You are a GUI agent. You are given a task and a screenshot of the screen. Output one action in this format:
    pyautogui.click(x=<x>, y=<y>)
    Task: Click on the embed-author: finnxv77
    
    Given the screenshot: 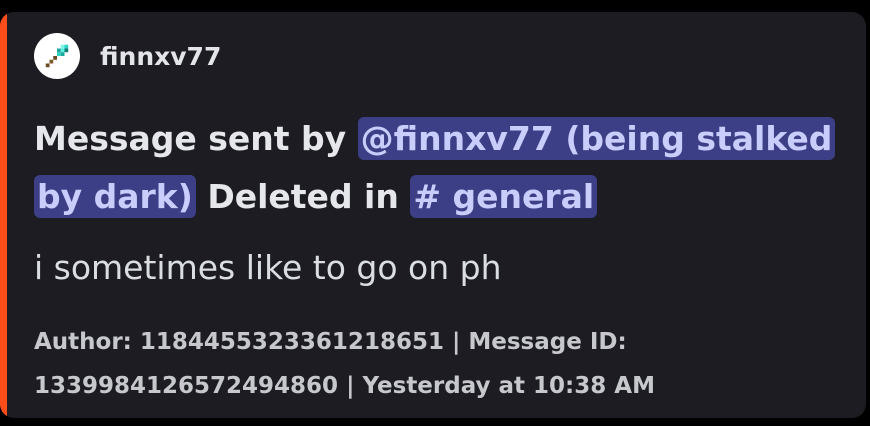 What is the action you would take?
    pyautogui.click(x=127, y=56)
    